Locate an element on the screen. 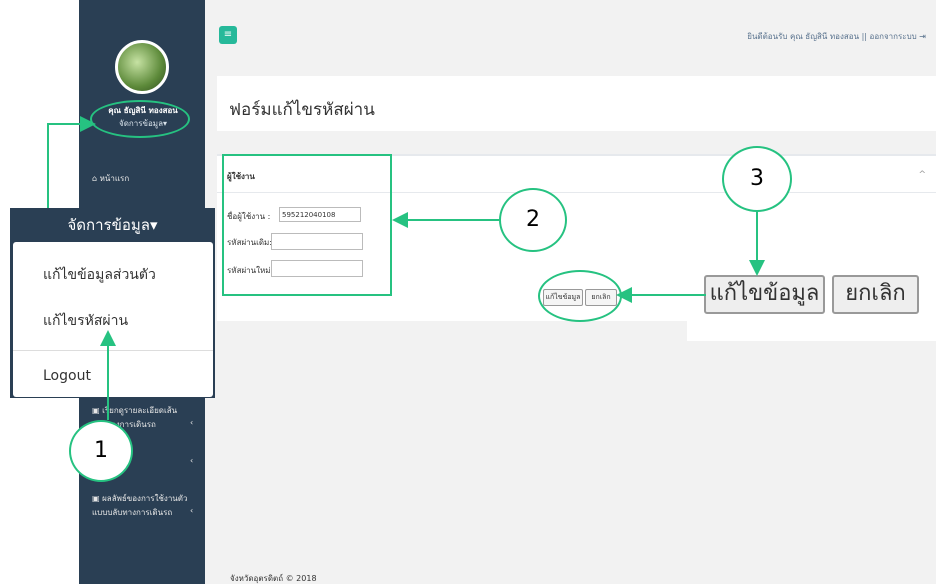 The width and height of the screenshot is (936, 585). arrow-to-manage-menu is located at coordinates (71, 162).